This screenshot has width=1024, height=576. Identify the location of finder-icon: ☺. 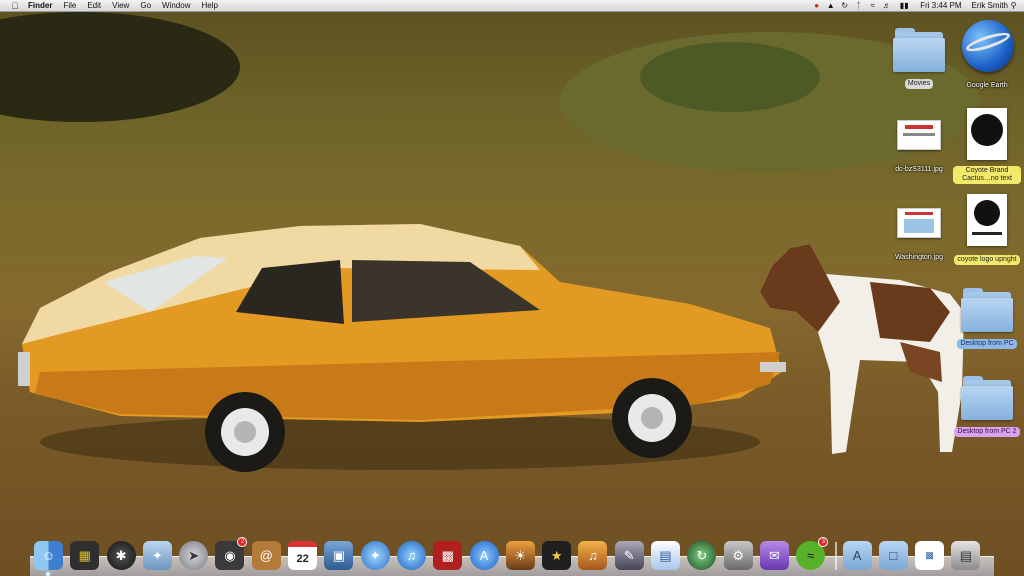
(48, 558).